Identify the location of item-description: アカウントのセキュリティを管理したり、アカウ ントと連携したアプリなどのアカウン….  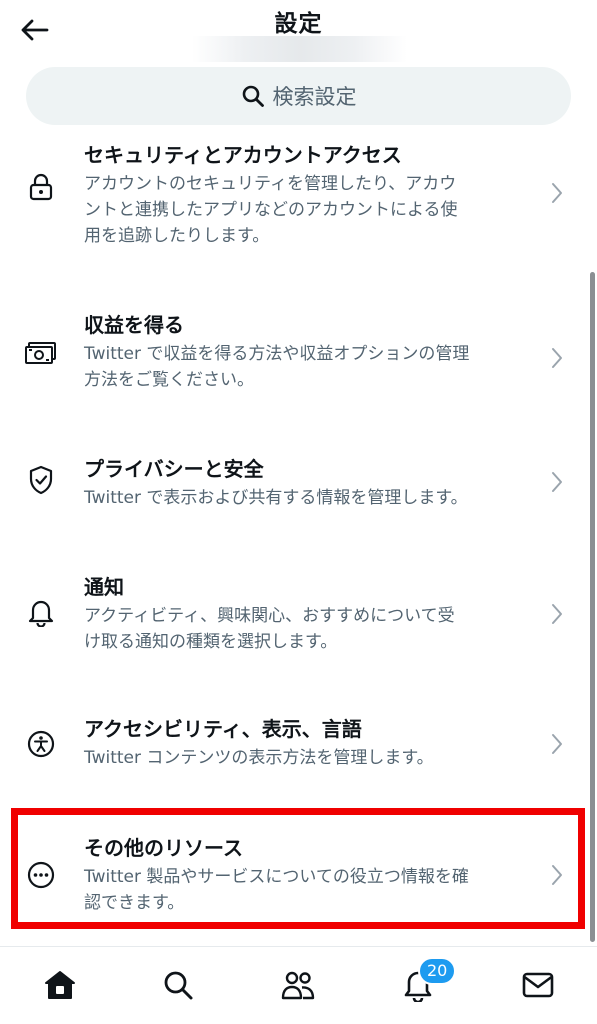
(271, 210).